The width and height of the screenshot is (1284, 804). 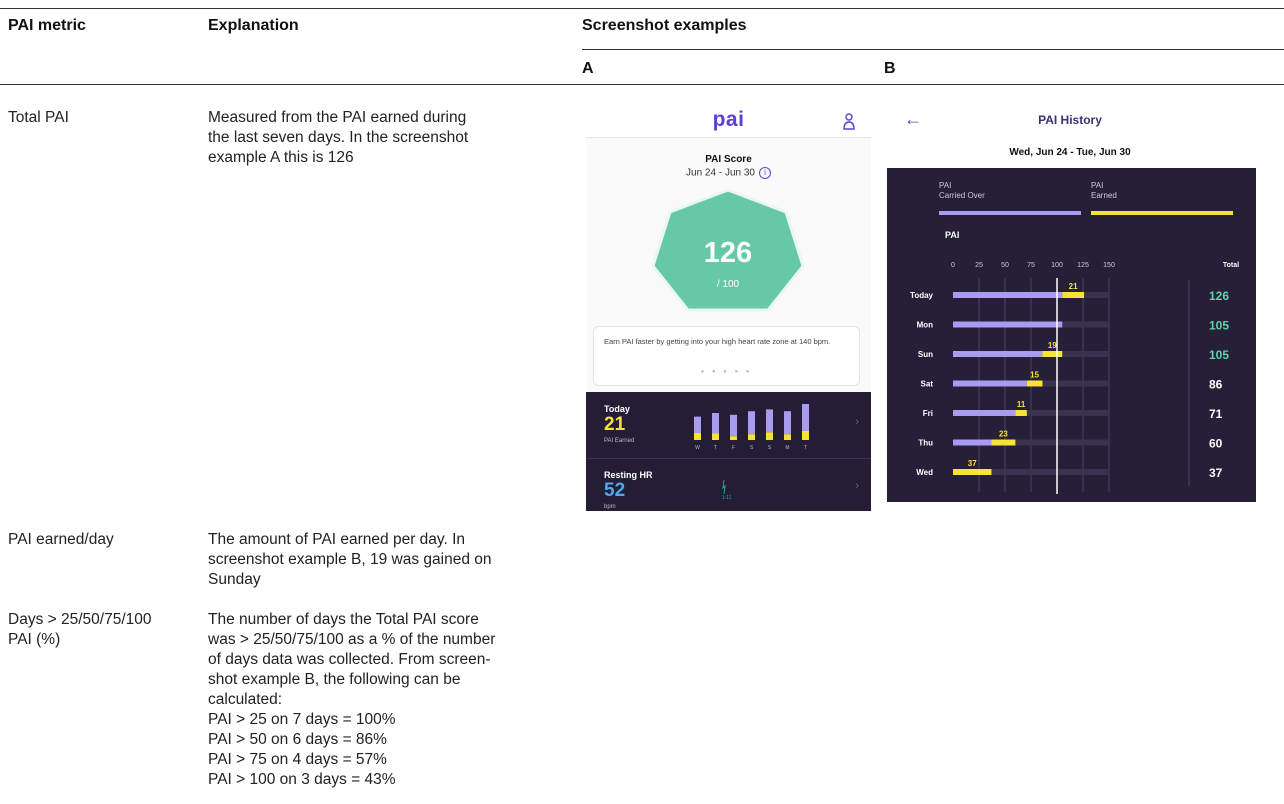 I want to click on total-value: 60, so click(x=1216, y=444).